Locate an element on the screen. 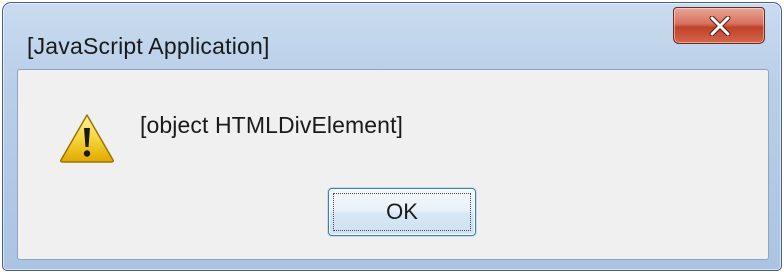 The width and height of the screenshot is (784, 273). ok-button-label: OK is located at coordinates (402, 211).